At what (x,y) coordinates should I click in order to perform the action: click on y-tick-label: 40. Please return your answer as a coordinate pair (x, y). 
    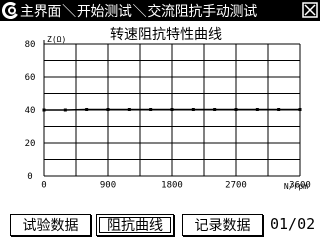
    Looking at the image, I should click on (30, 111).